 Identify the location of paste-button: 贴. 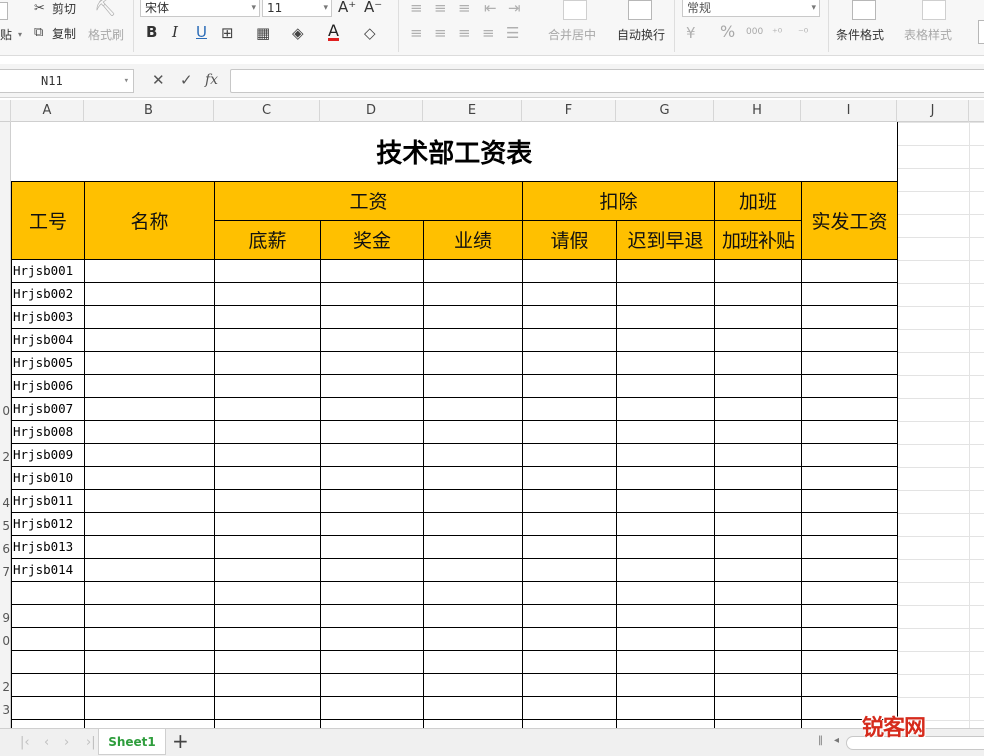
(6, 35).